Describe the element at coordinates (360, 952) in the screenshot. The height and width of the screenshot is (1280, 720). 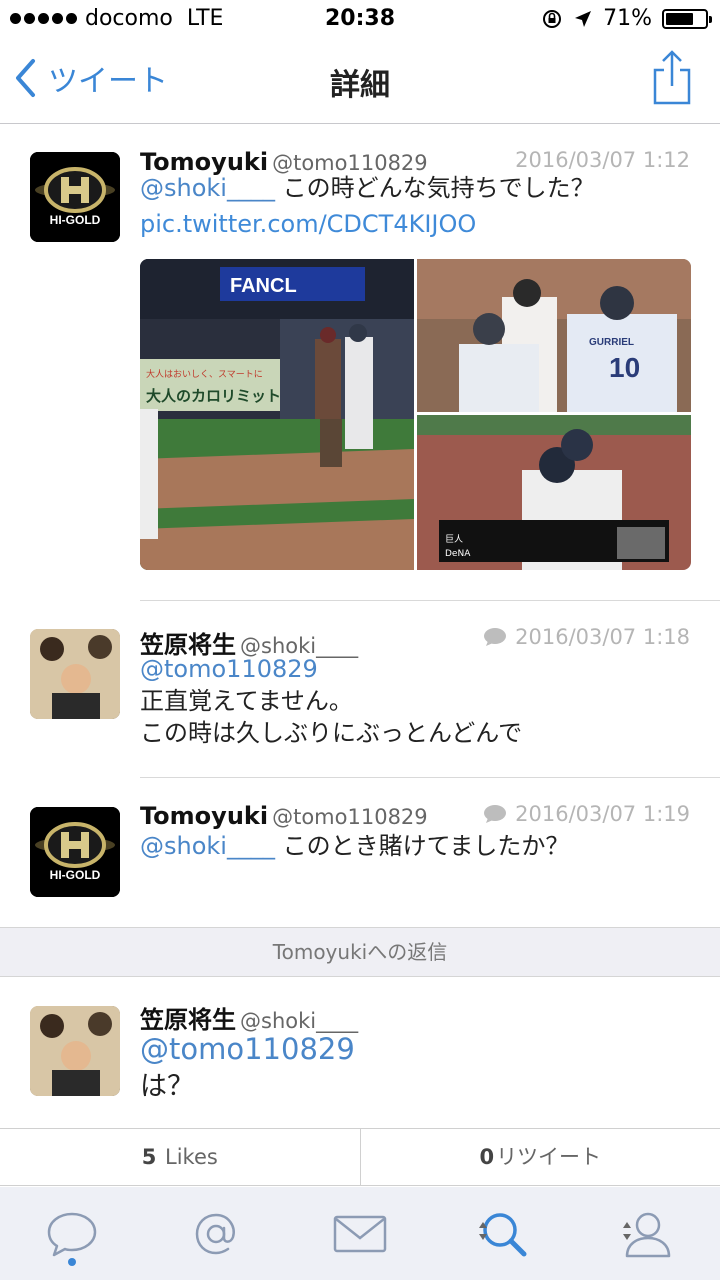
I see `reply-to-header: Tomoyukiへの返信` at that location.